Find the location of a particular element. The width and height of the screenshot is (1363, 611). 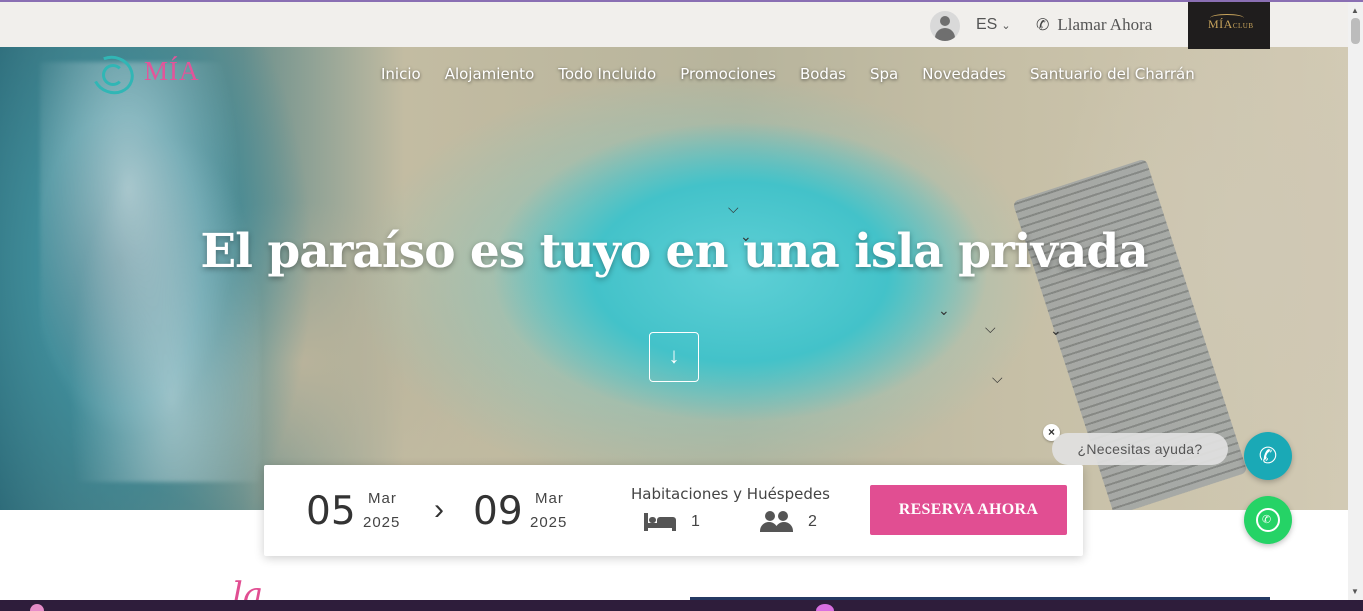

help-bubble: ¿Necesitas ayuda? is located at coordinates (1140, 449).